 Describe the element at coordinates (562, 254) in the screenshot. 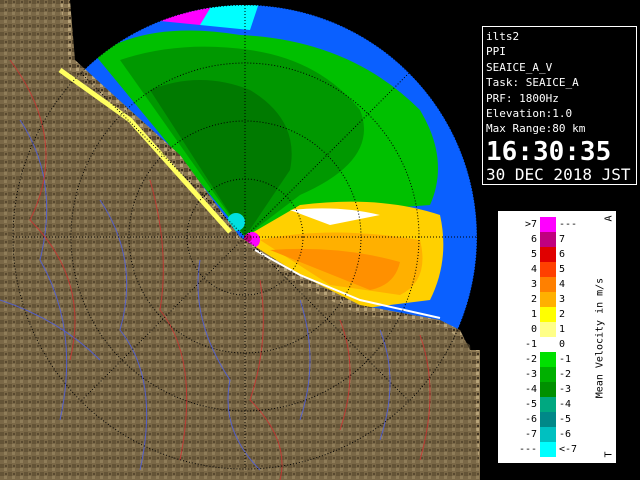

I see `legend-upper-bound: 6` at that location.